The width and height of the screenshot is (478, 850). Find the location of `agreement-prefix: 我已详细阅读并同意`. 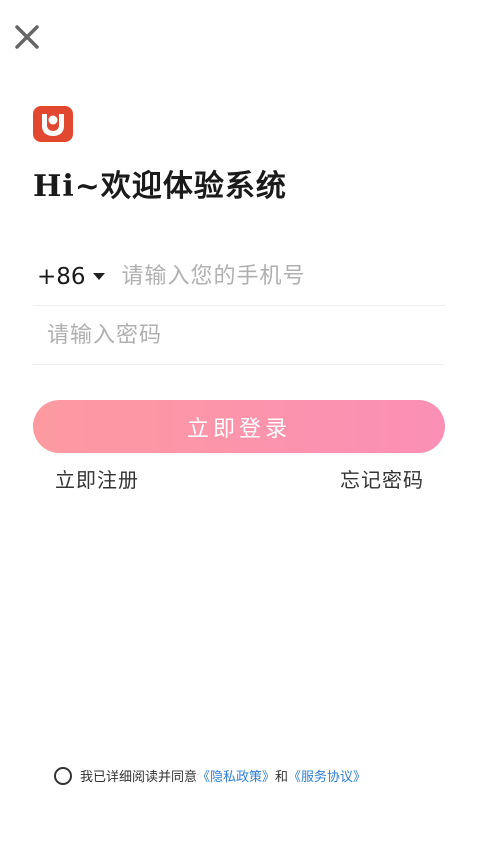

agreement-prefix: 我已详细阅读并同意 is located at coordinates (139, 777).